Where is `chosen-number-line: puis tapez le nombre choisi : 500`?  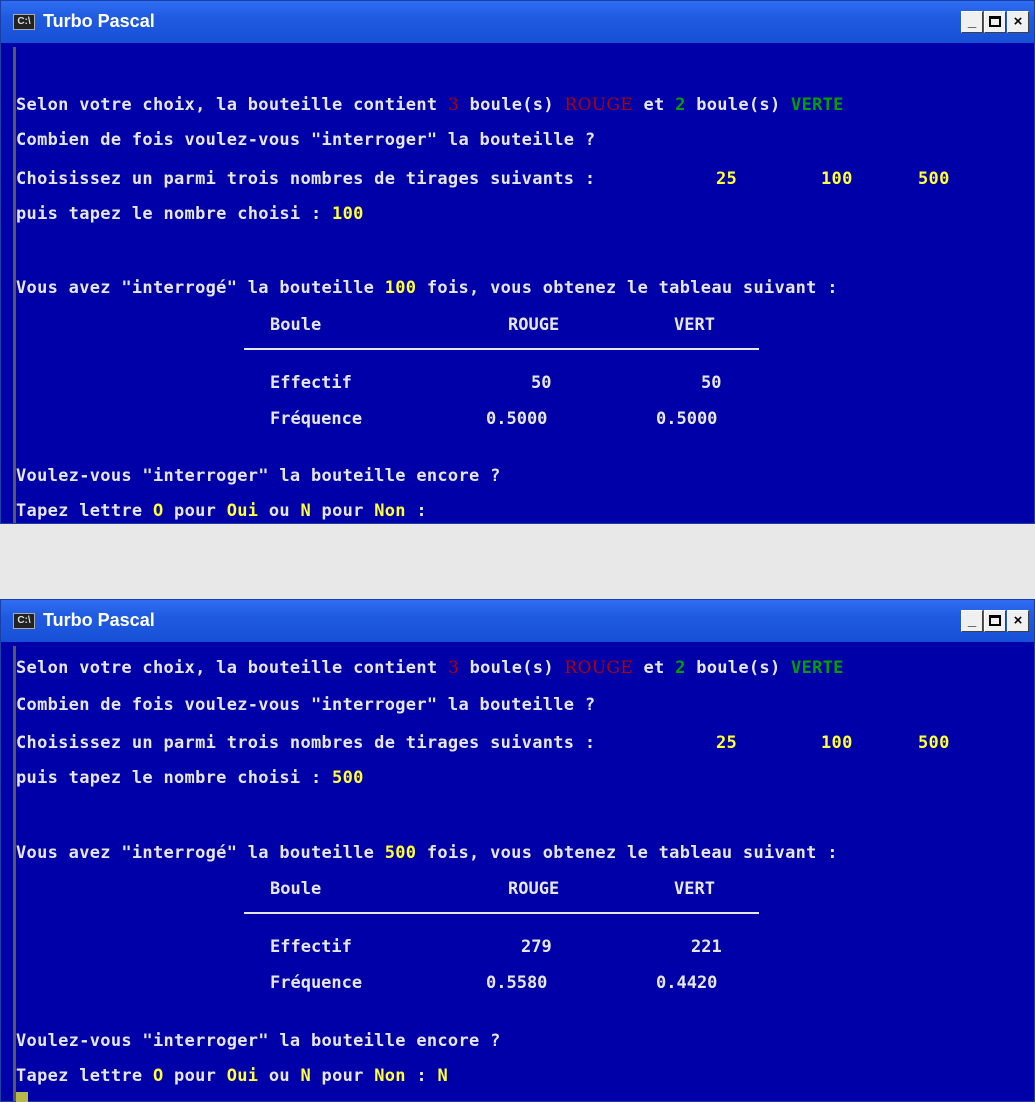 chosen-number-line: puis tapez le nombre choisi : 500 is located at coordinates (190, 778).